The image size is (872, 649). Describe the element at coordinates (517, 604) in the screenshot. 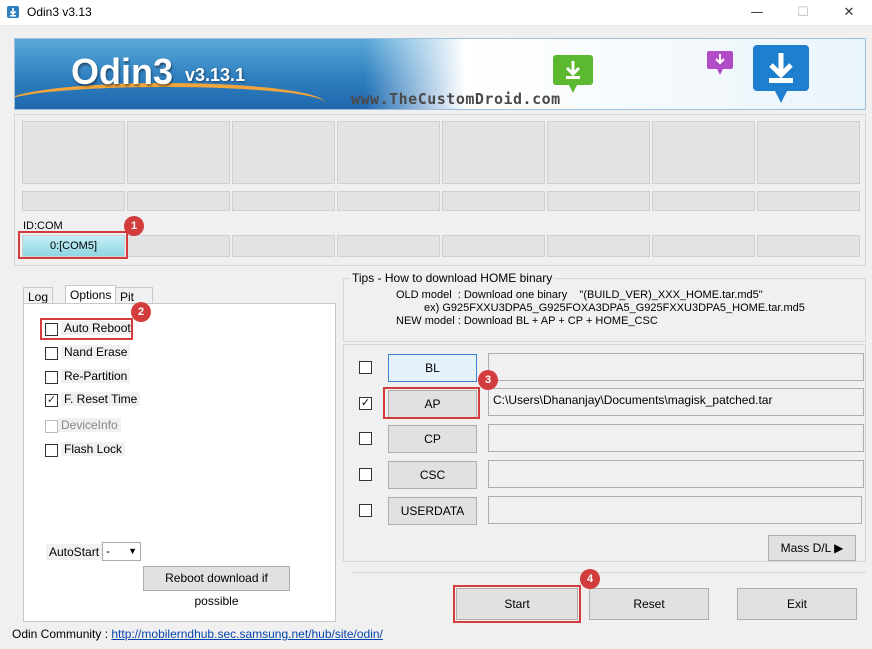

I see `callout-highlight-start` at that location.